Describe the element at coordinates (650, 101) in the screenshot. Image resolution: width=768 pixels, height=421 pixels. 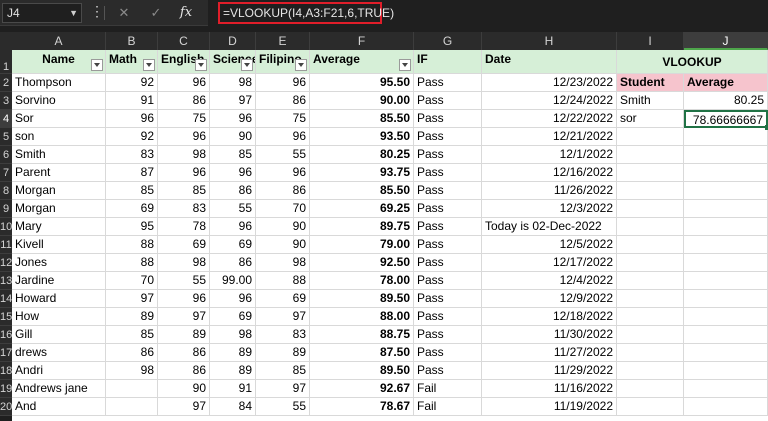
I see `vlookup-student: Smith` at that location.